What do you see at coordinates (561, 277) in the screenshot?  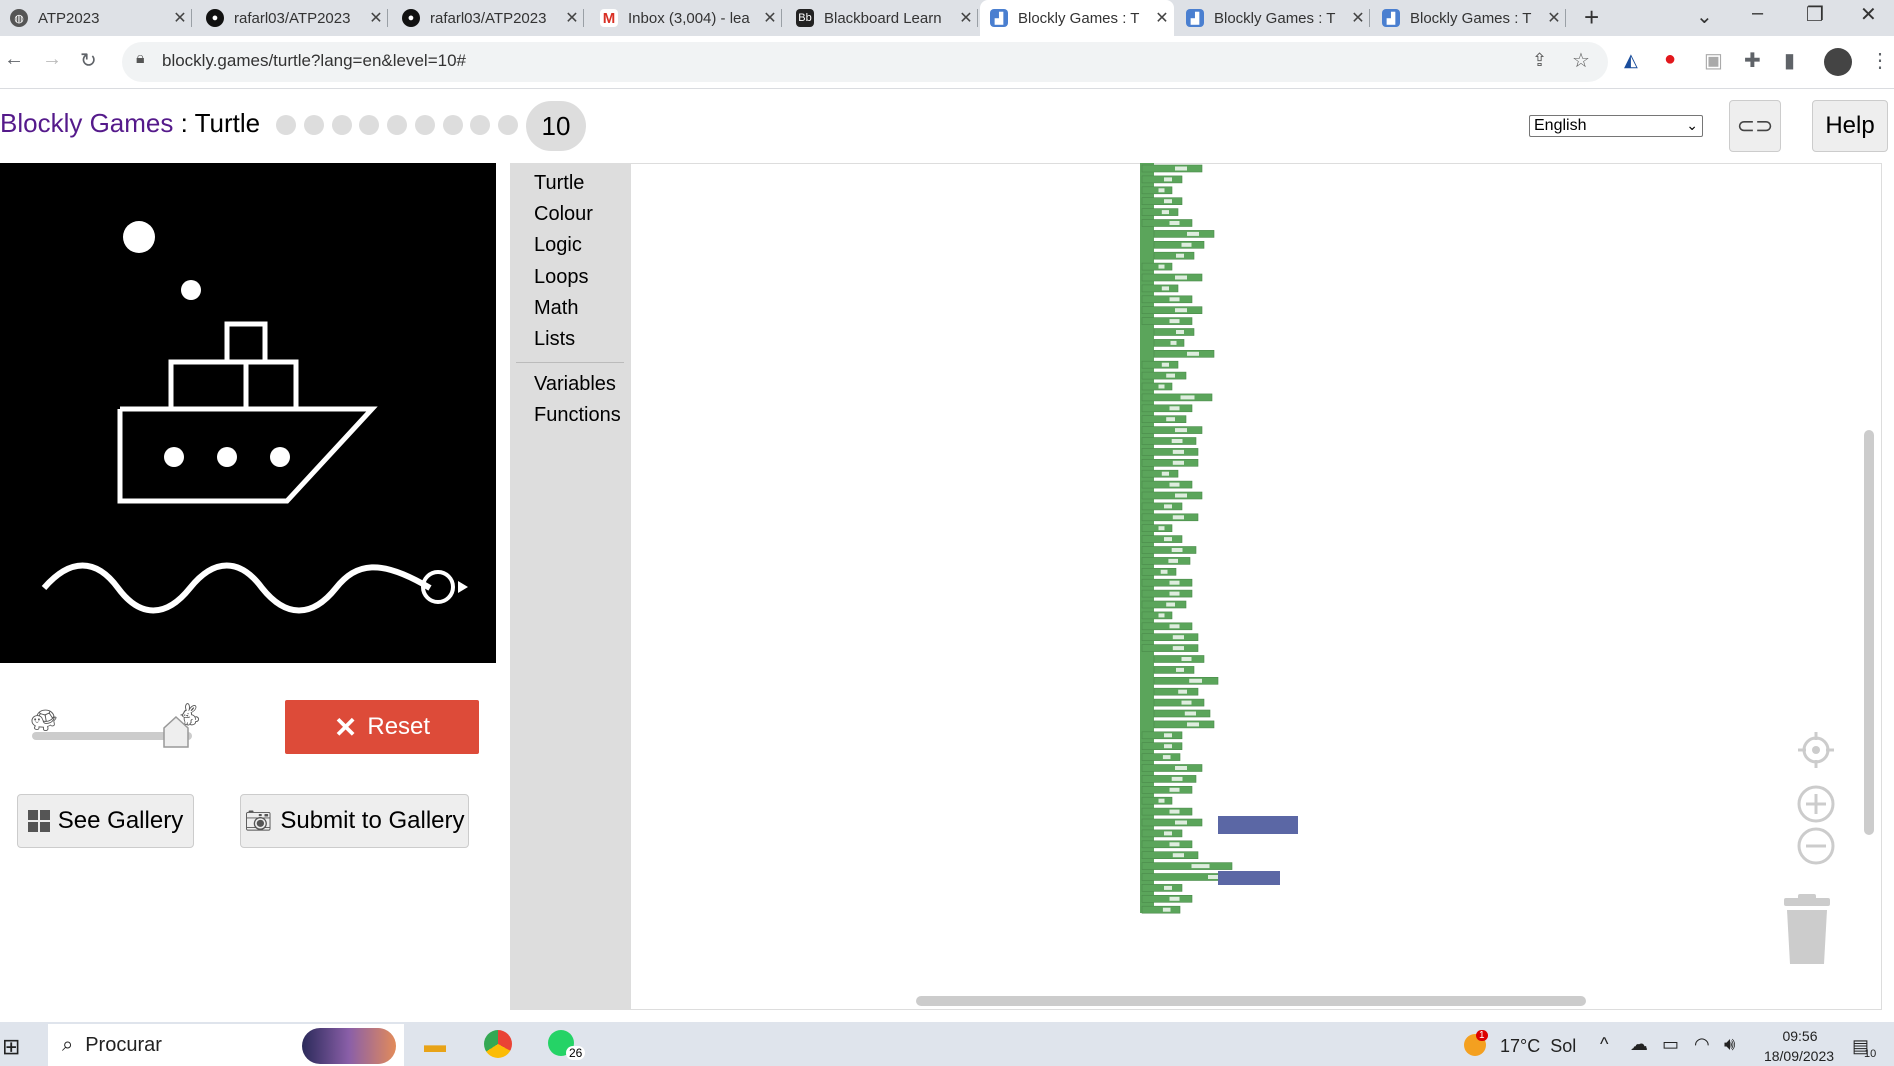 I see `toolbox-category-loops: Loops` at bounding box center [561, 277].